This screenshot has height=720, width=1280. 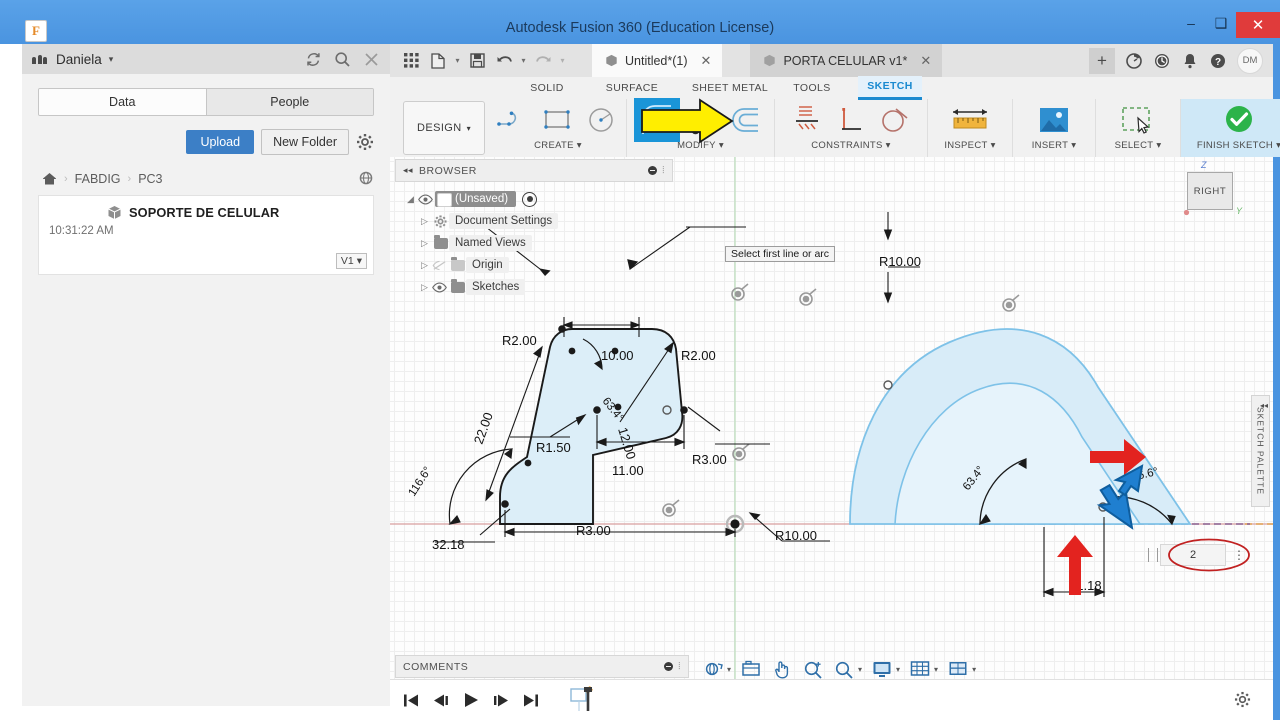 What do you see at coordinates (504, 61) in the screenshot?
I see `undo-icon` at bounding box center [504, 61].